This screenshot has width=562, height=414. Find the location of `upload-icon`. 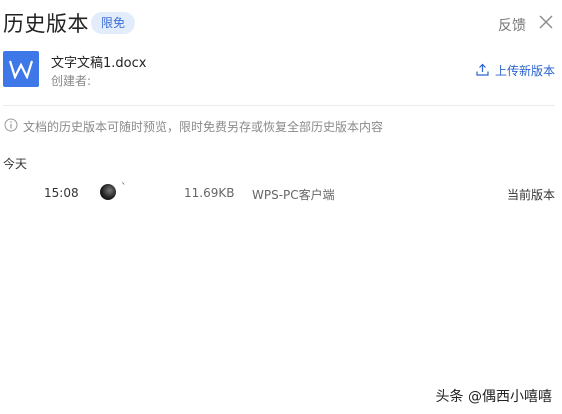

upload-icon is located at coordinates (482, 71).